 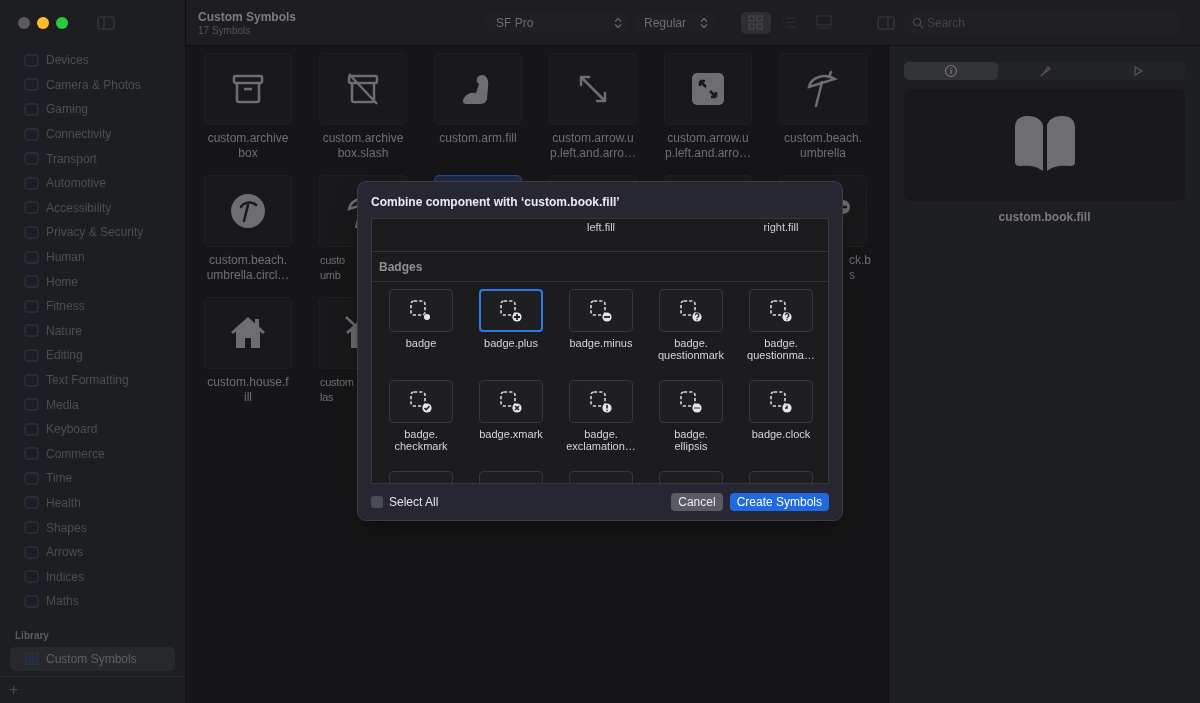 What do you see at coordinates (691, 440) in the screenshot?
I see `symbol-label: badge. ellipsis` at bounding box center [691, 440].